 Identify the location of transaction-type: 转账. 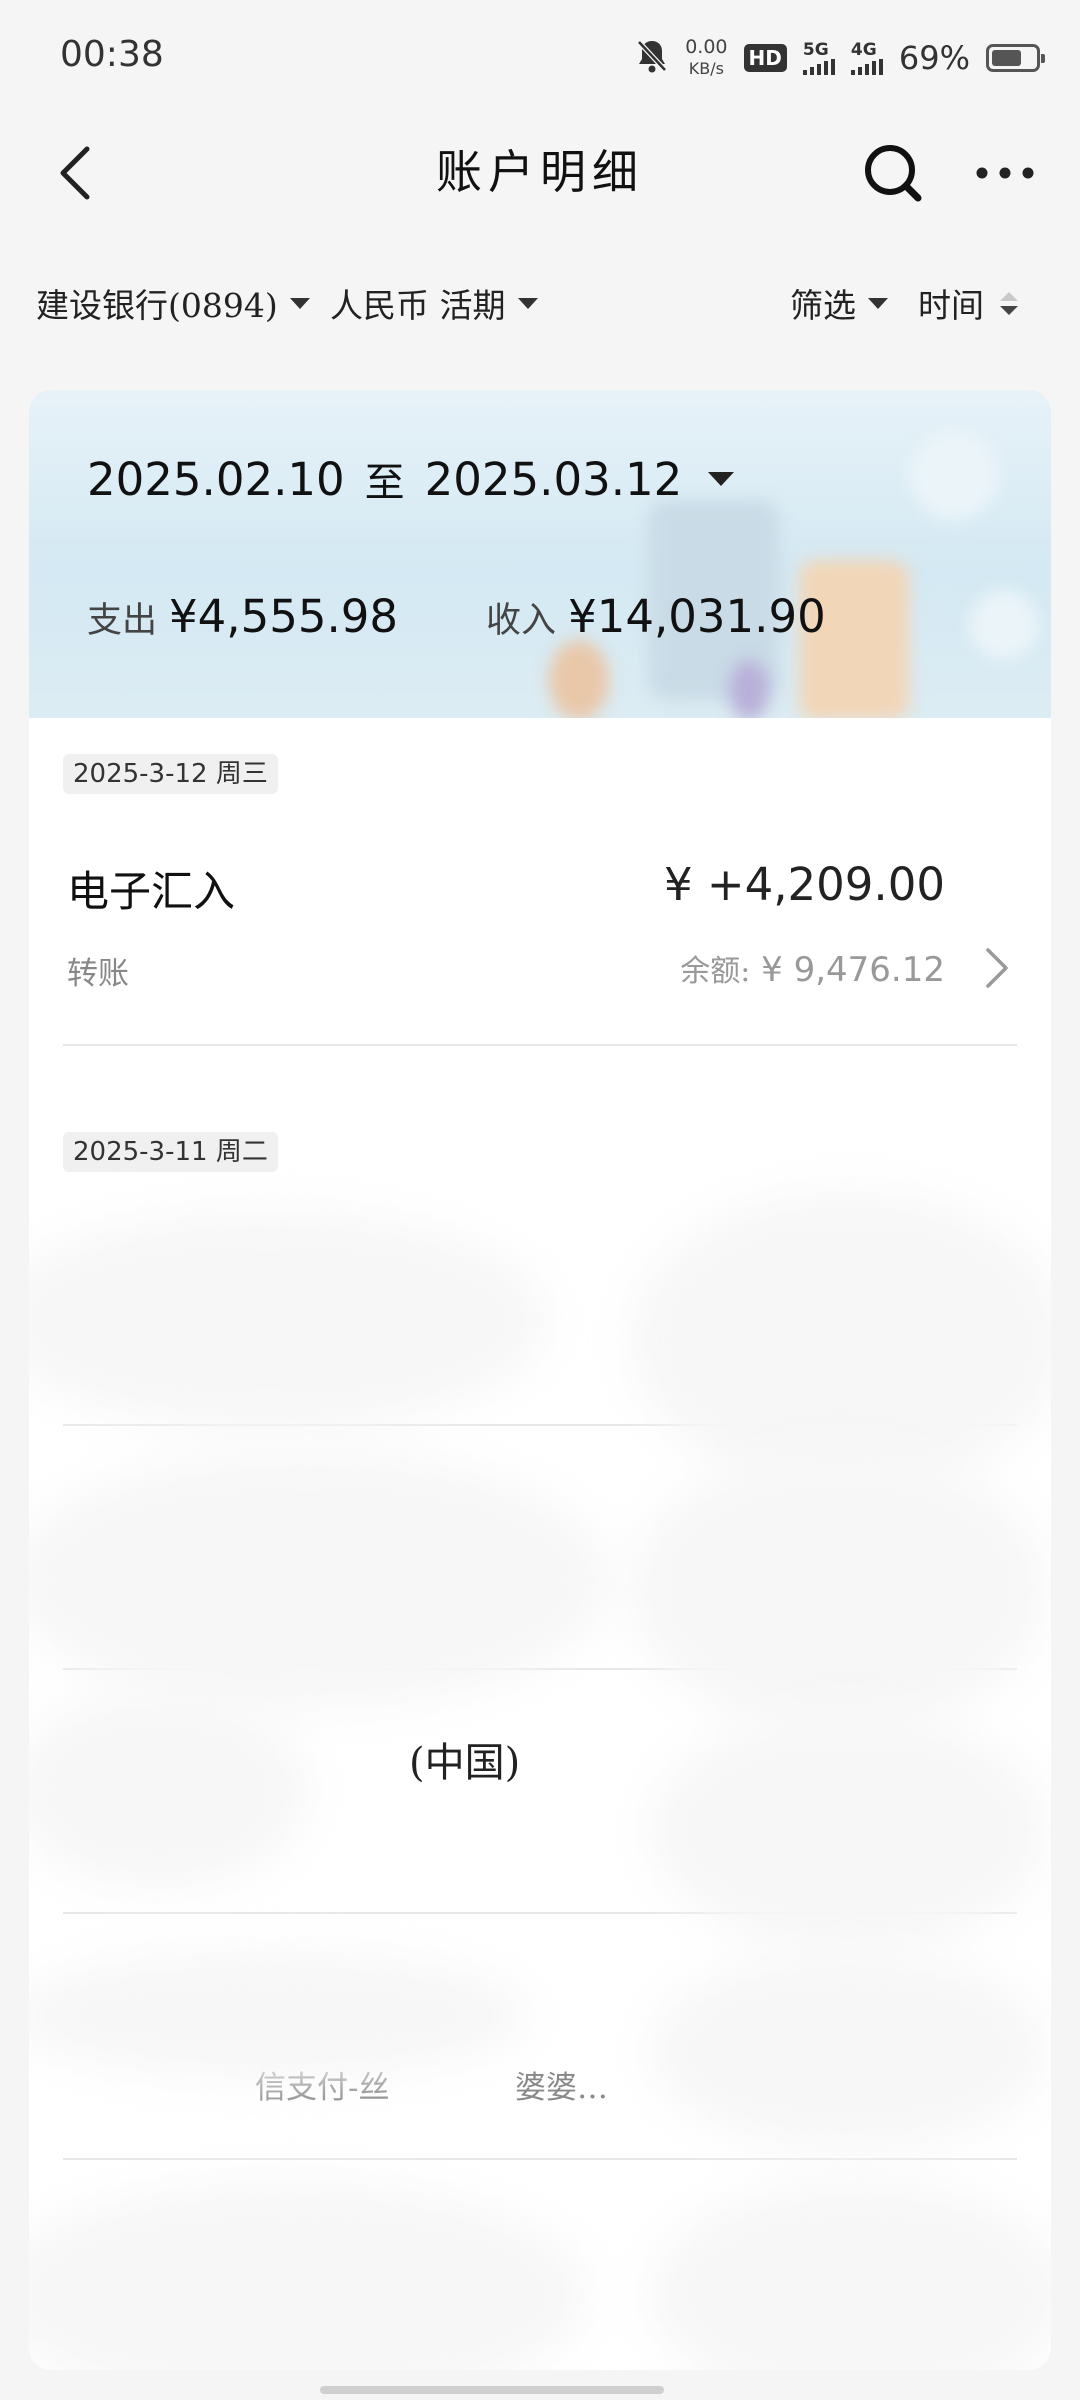
(98, 974).